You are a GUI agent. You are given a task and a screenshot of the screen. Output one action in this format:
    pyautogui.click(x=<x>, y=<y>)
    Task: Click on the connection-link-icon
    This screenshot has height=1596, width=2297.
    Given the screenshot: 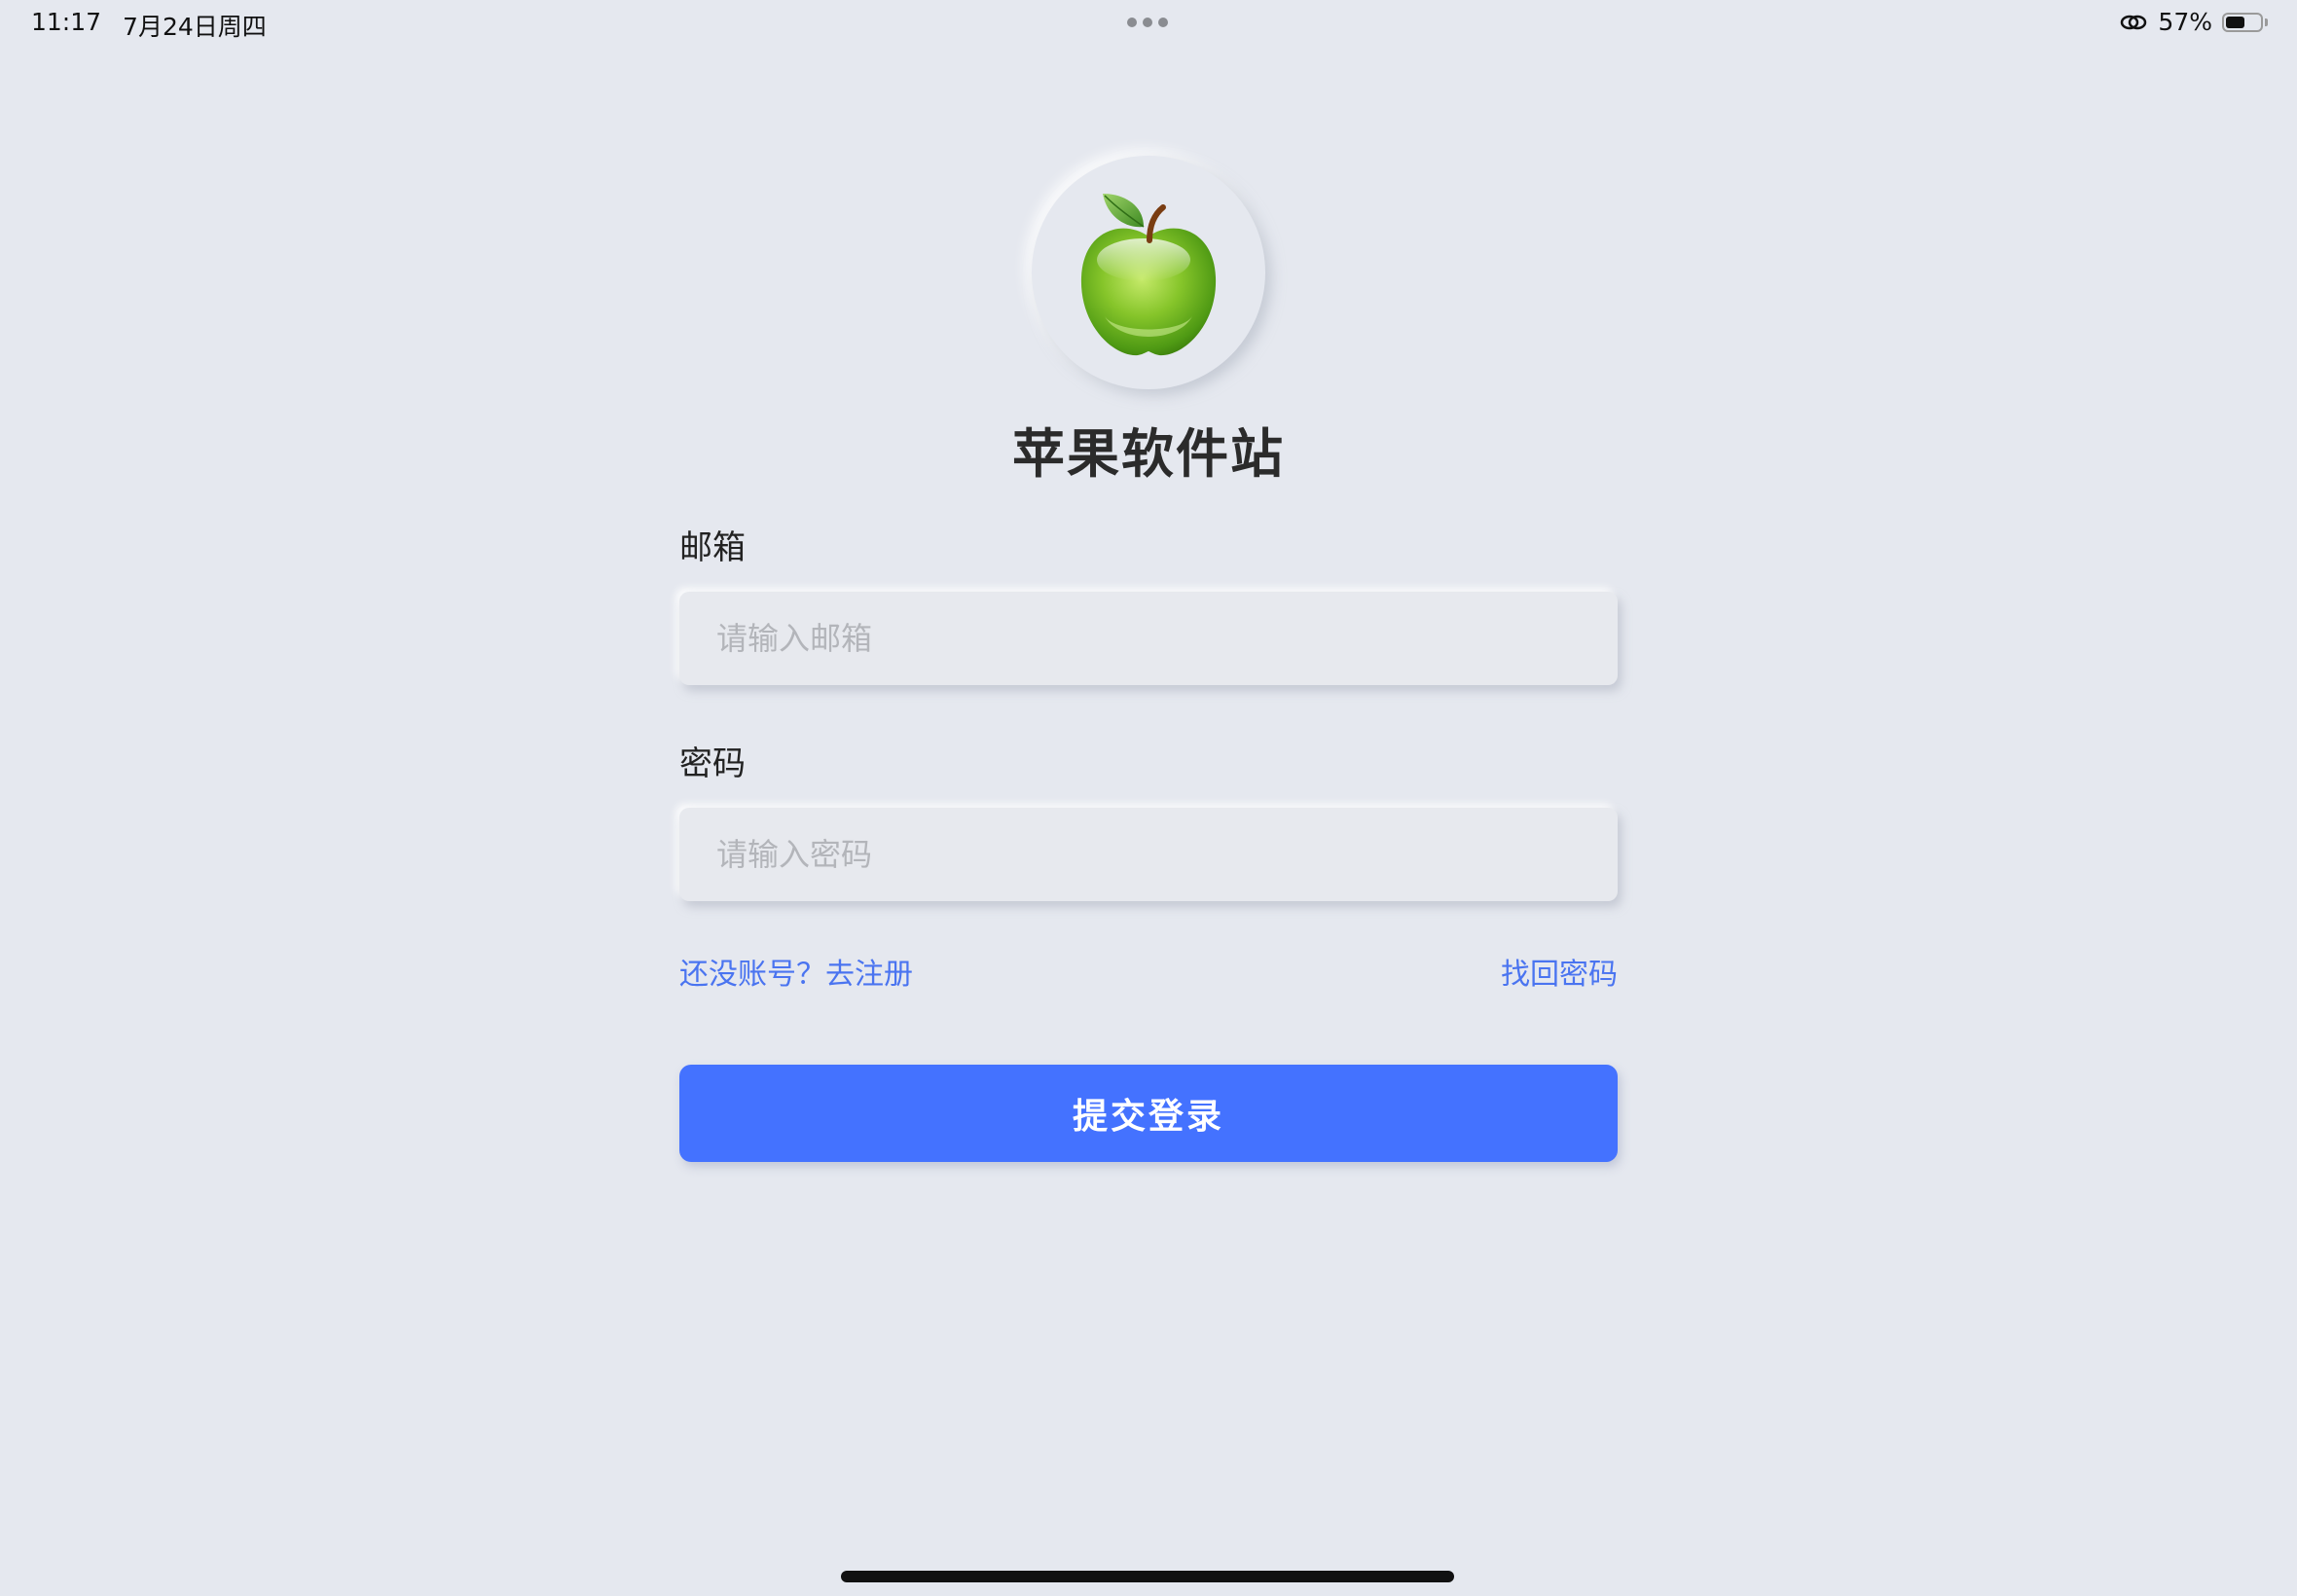 What is the action you would take?
    pyautogui.click(x=2133, y=22)
    